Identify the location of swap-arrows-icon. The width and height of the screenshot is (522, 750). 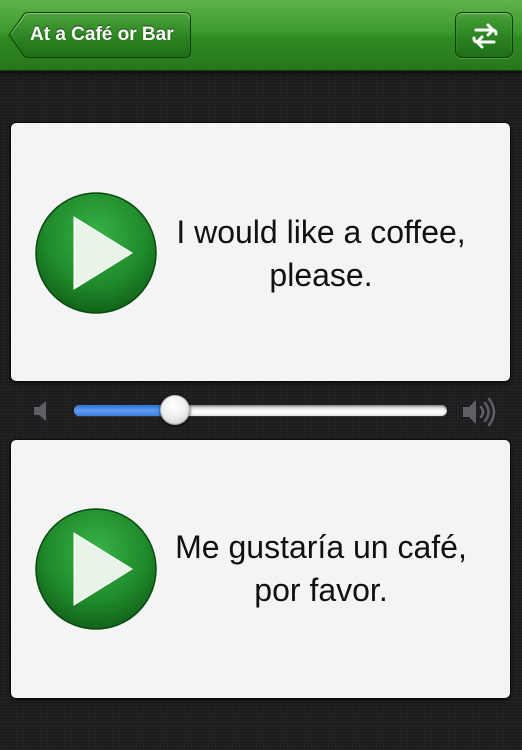
(485, 36).